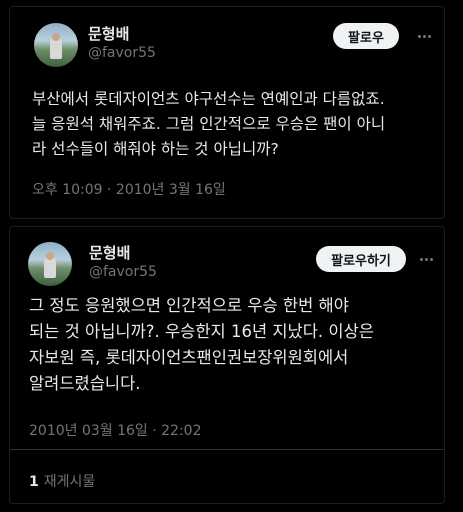 The height and width of the screenshot is (512, 463). I want to click on tweet-timestamp: 2010년 03월 16일 · 22:02, so click(115, 430).